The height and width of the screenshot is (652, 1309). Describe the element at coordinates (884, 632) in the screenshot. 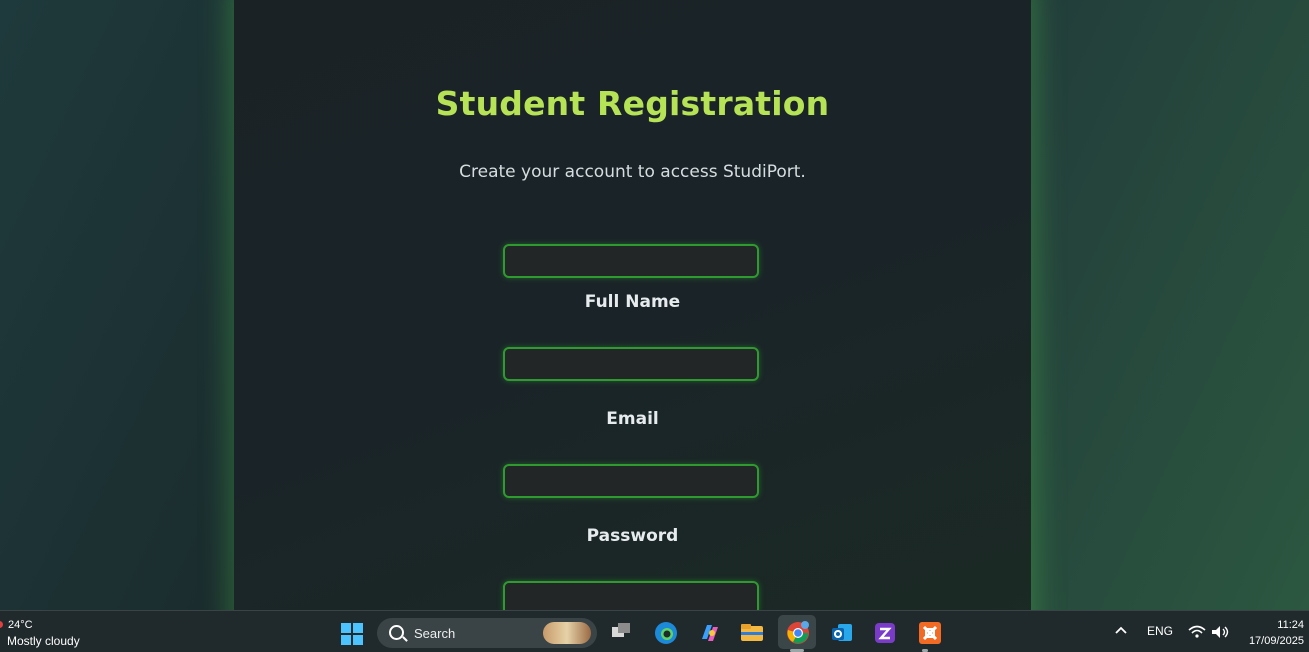

I see `visual-studio-icon` at that location.